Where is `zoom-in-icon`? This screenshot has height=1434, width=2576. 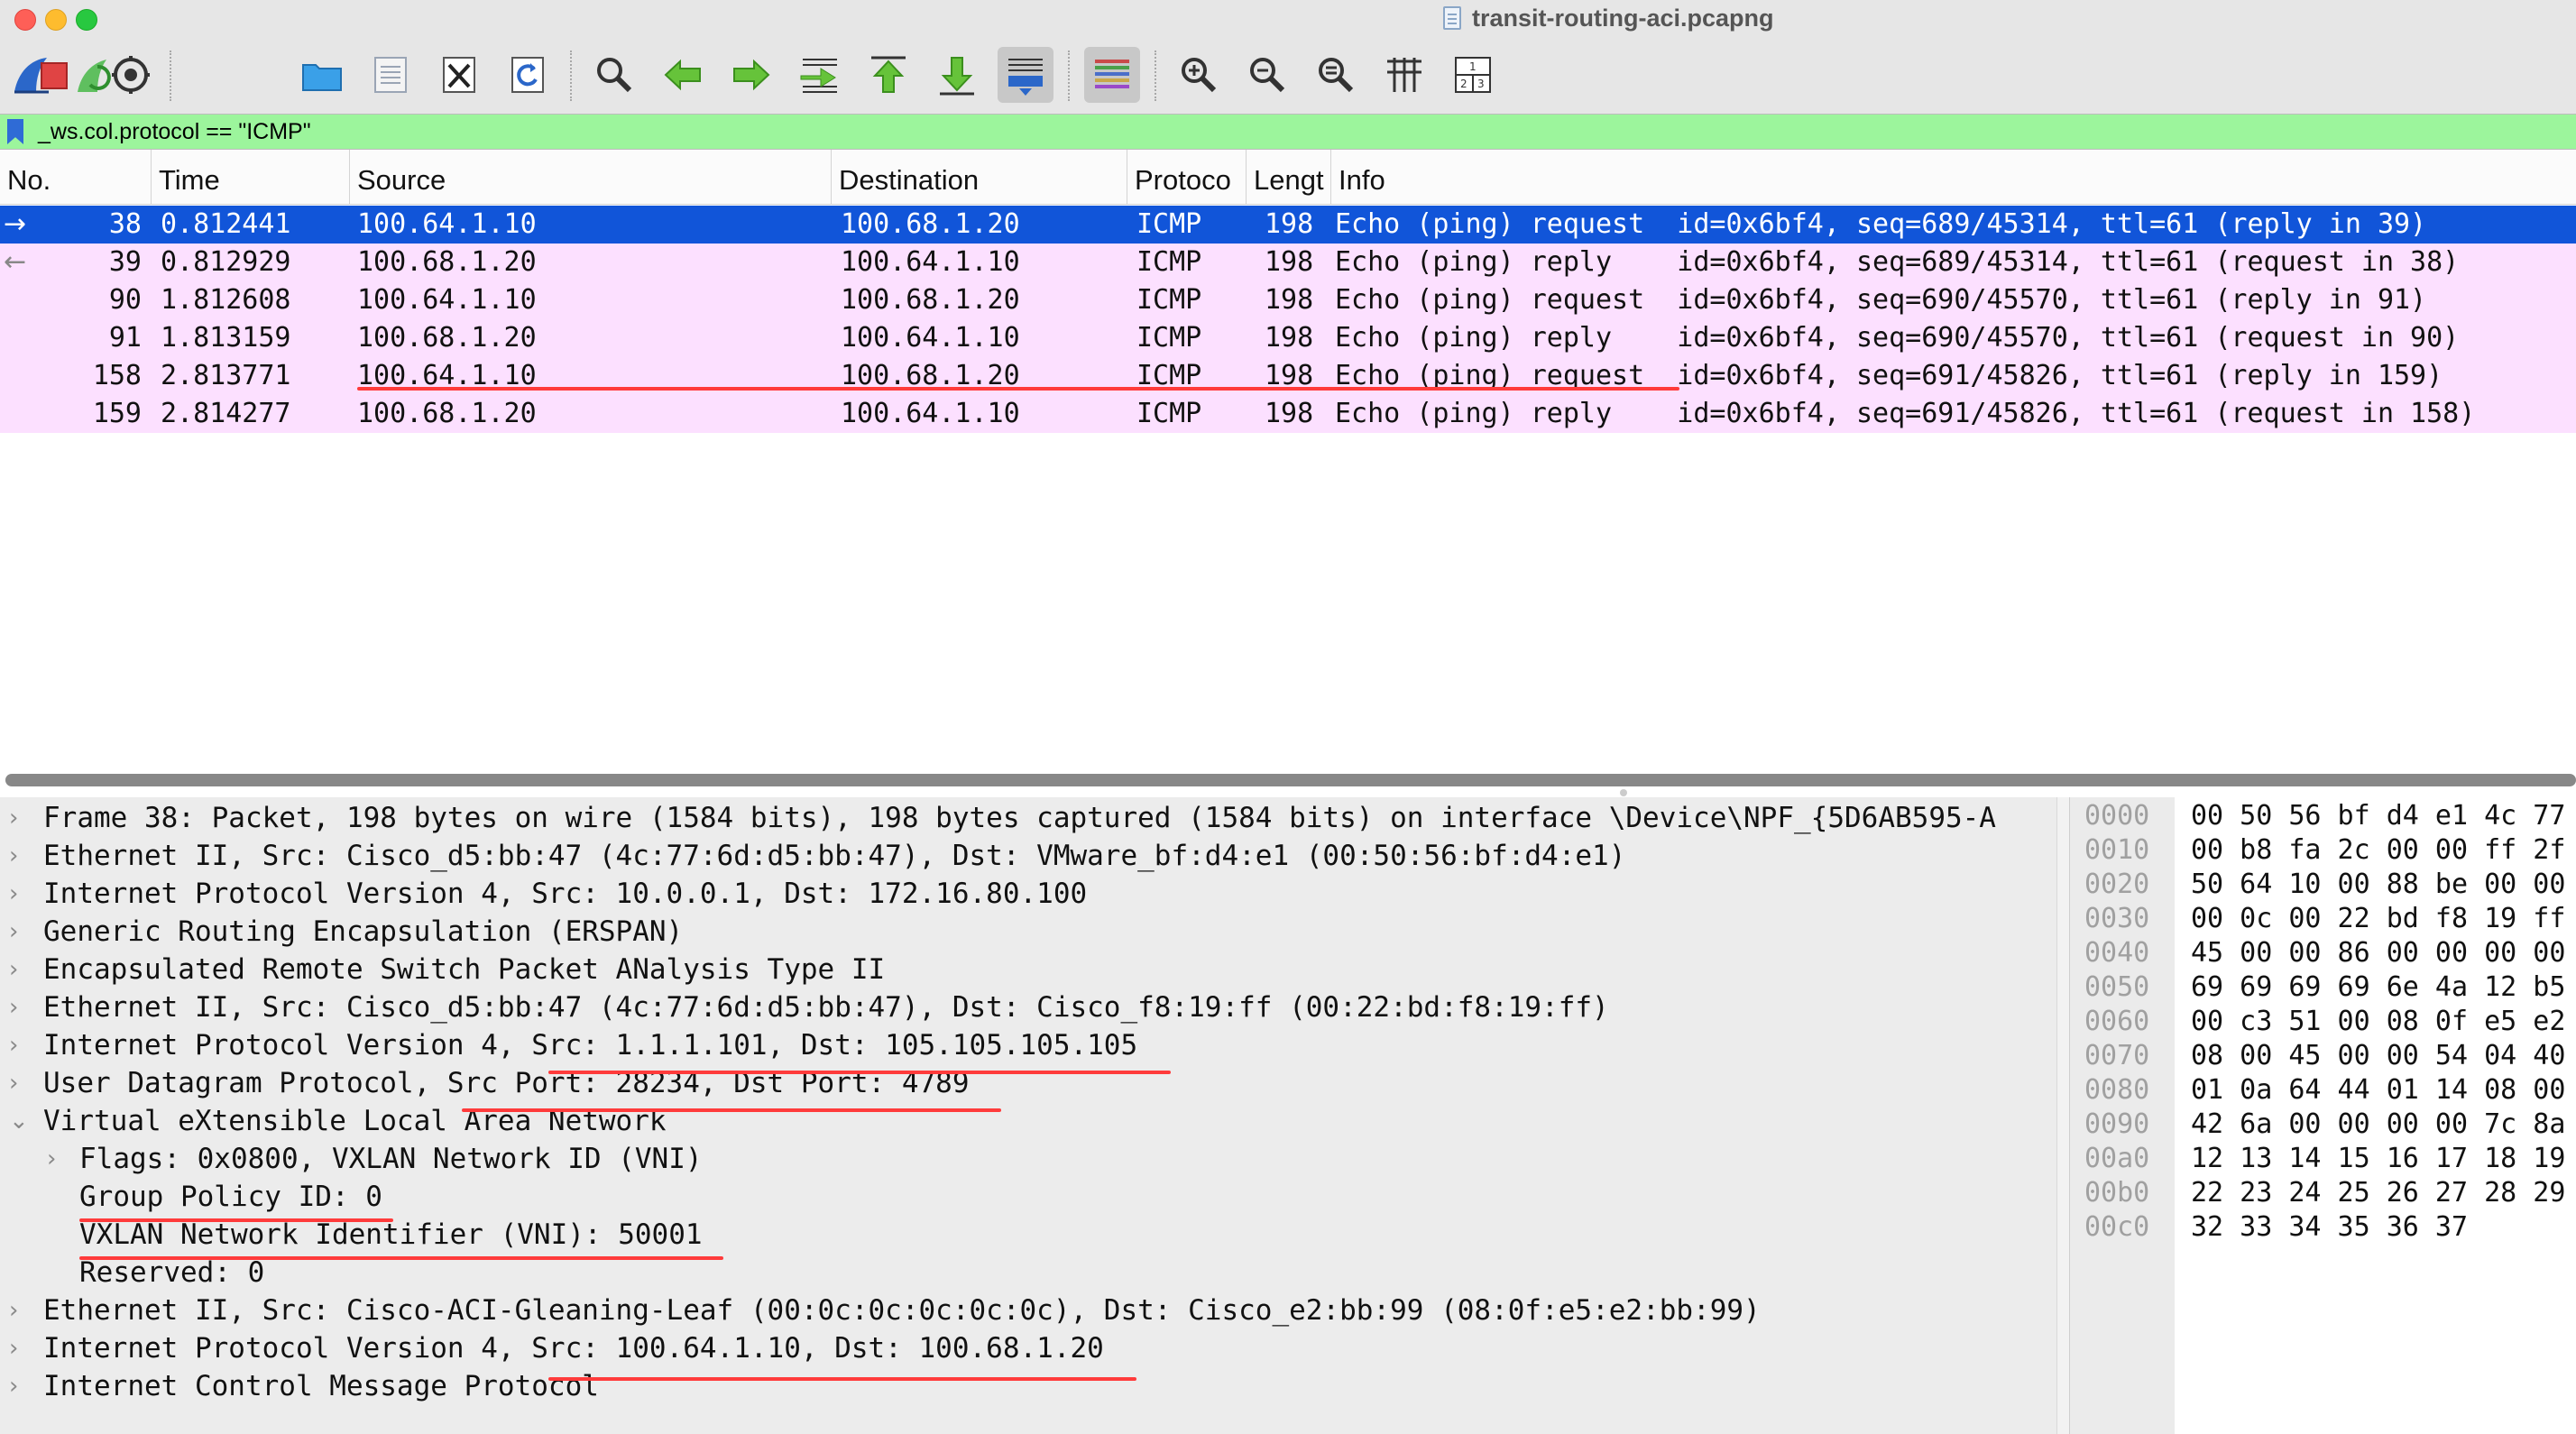 zoom-in-icon is located at coordinates (1199, 75).